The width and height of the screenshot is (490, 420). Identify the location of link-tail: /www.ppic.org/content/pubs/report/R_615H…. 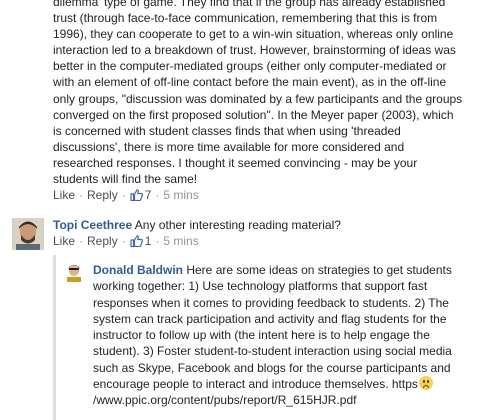
(224, 400).